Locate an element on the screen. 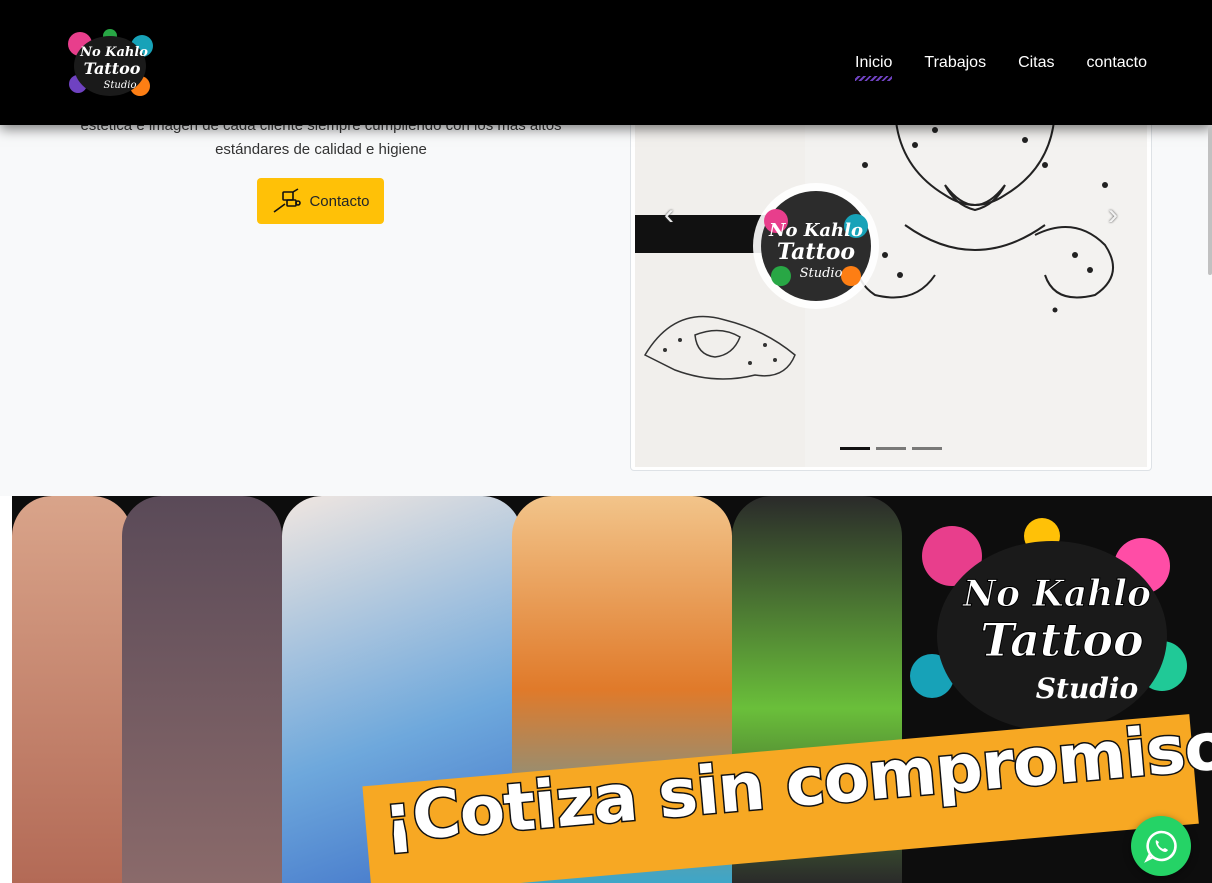  whatsapp-button is located at coordinates (1161, 846).